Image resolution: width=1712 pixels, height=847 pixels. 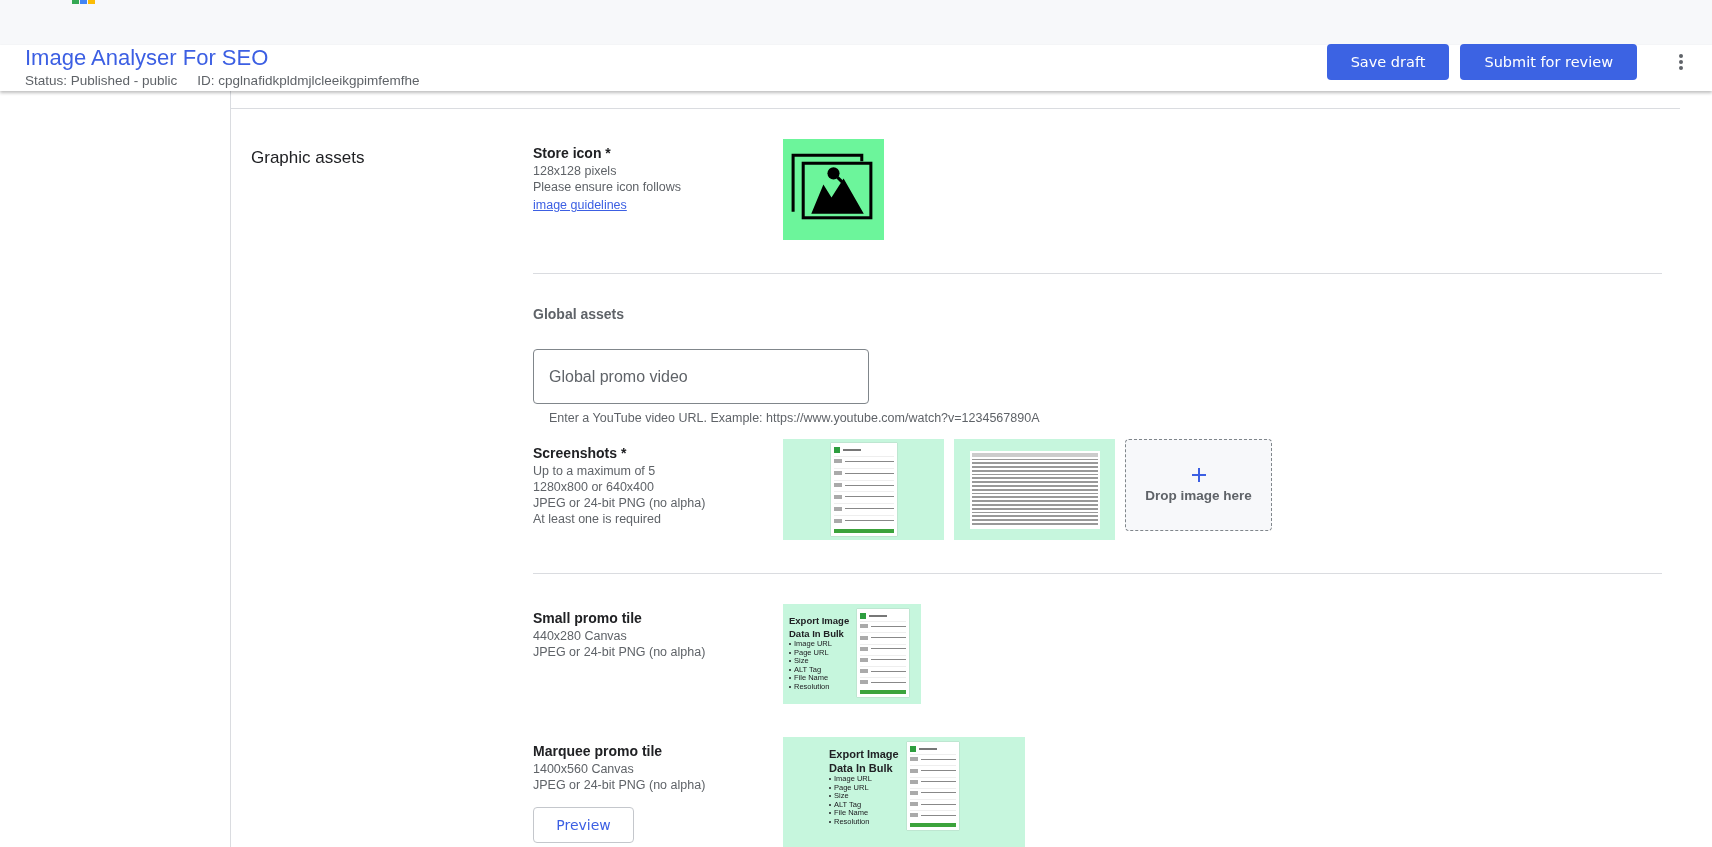 What do you see at coordinates (833, 189) in the screenshot?
I see `store-icon` at bounding box center [833, 189].